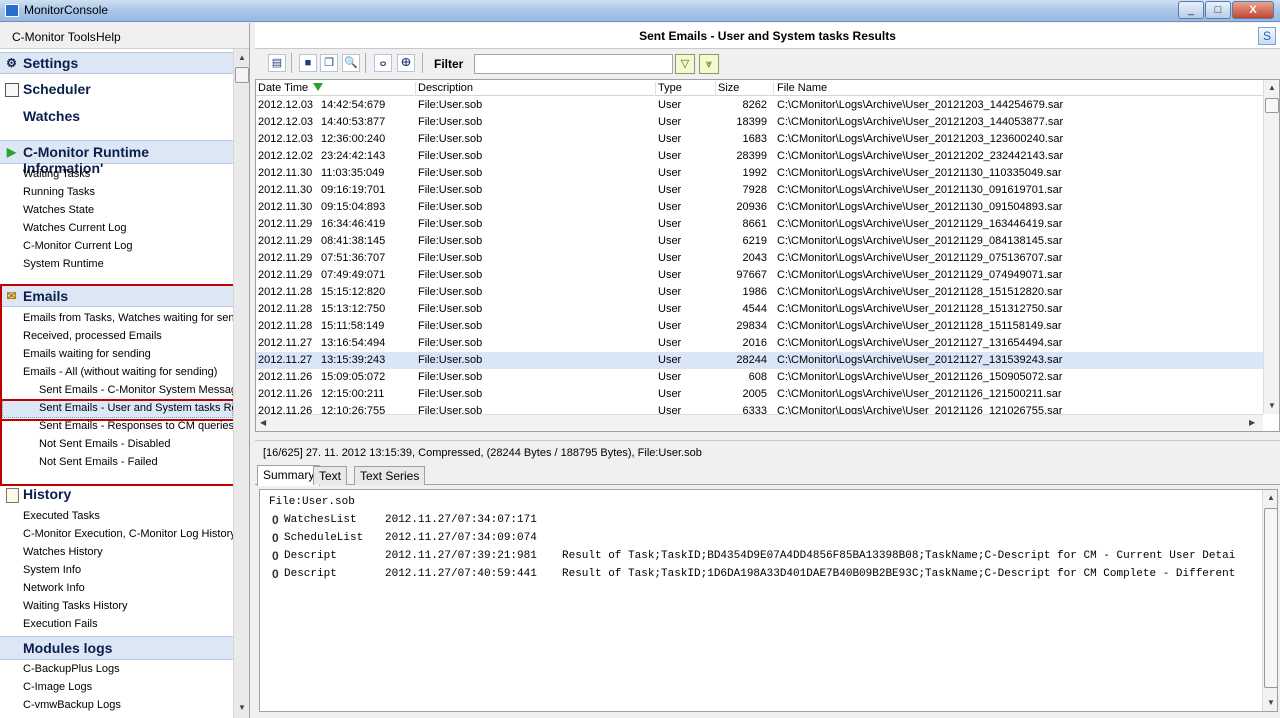 Image resolution: width=1280 pixels, height=718 pixels. Describe the element at coordinates (12, 495) in the screenshot. I see `document-icon` at that location.